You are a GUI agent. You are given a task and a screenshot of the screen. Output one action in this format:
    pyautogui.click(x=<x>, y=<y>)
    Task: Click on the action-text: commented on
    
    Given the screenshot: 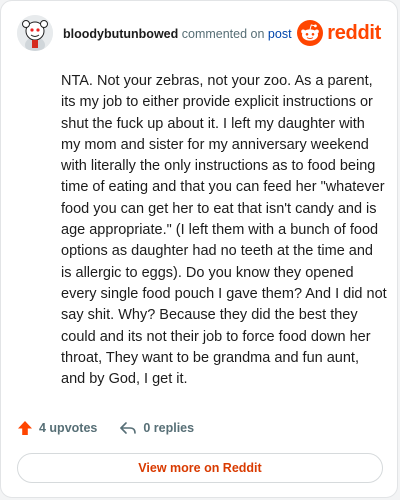 What is the action you would take?
    pyautogui.click(x=223, y=34)
    